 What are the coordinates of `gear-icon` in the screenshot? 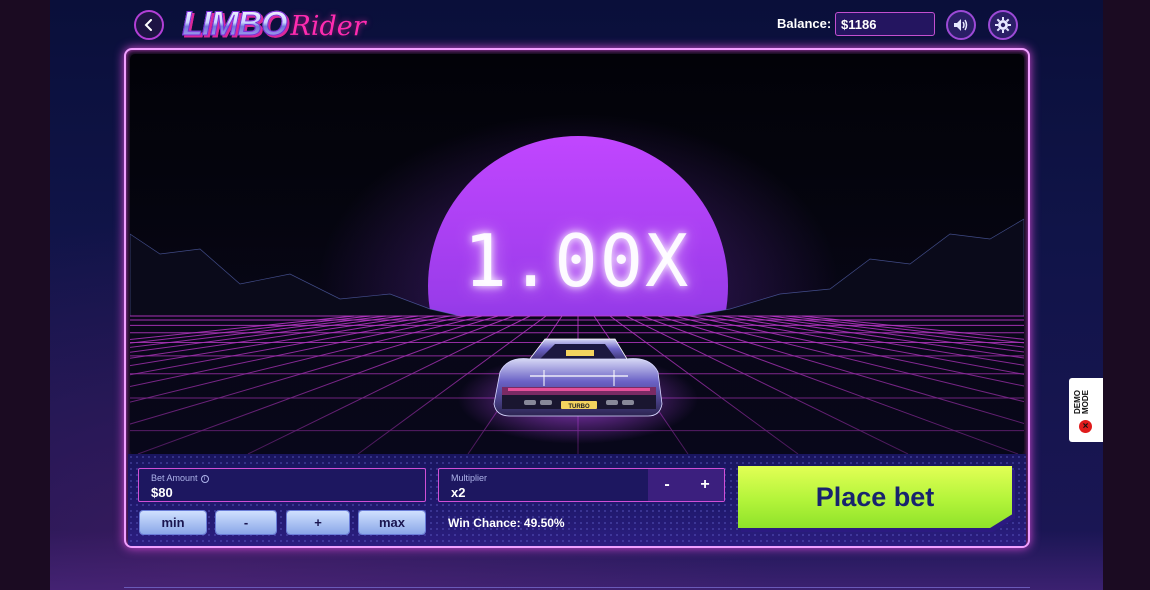 It's located at (1003, 25).